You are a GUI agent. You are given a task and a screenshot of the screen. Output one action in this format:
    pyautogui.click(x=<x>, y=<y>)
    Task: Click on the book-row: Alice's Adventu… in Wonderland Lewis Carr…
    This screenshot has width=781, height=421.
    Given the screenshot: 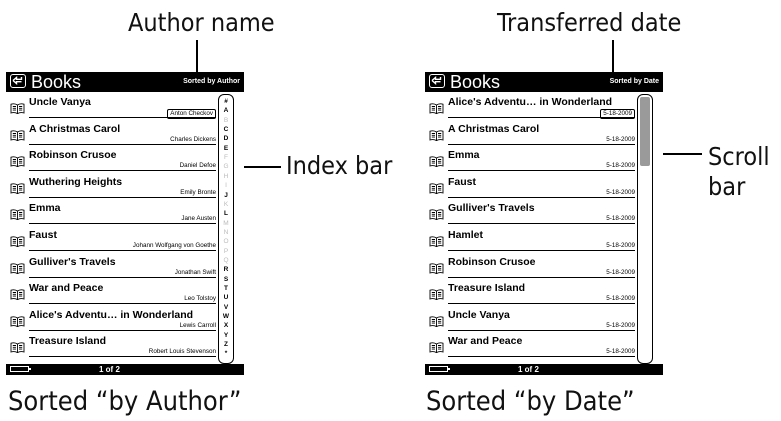 What is the action you would take?
    pyautogui.click(x=111, y=319)
    